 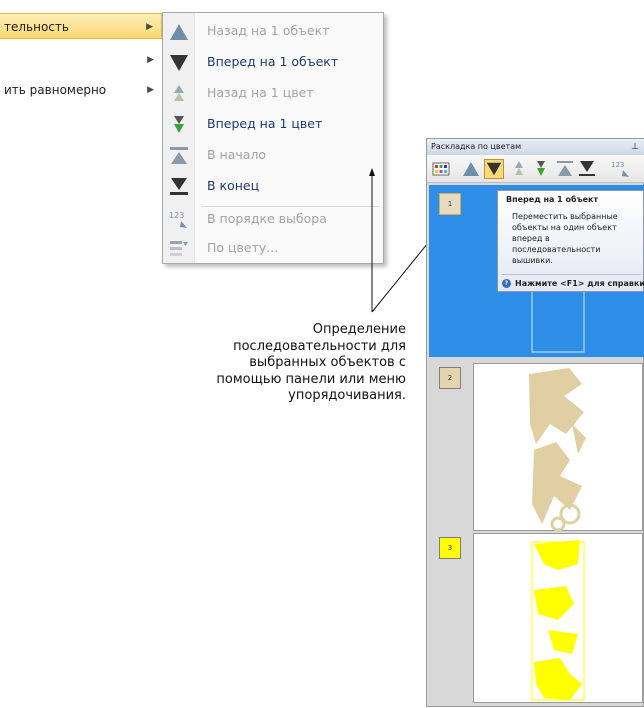 I want to click on color-up-icon, so click(x=519, y=169).